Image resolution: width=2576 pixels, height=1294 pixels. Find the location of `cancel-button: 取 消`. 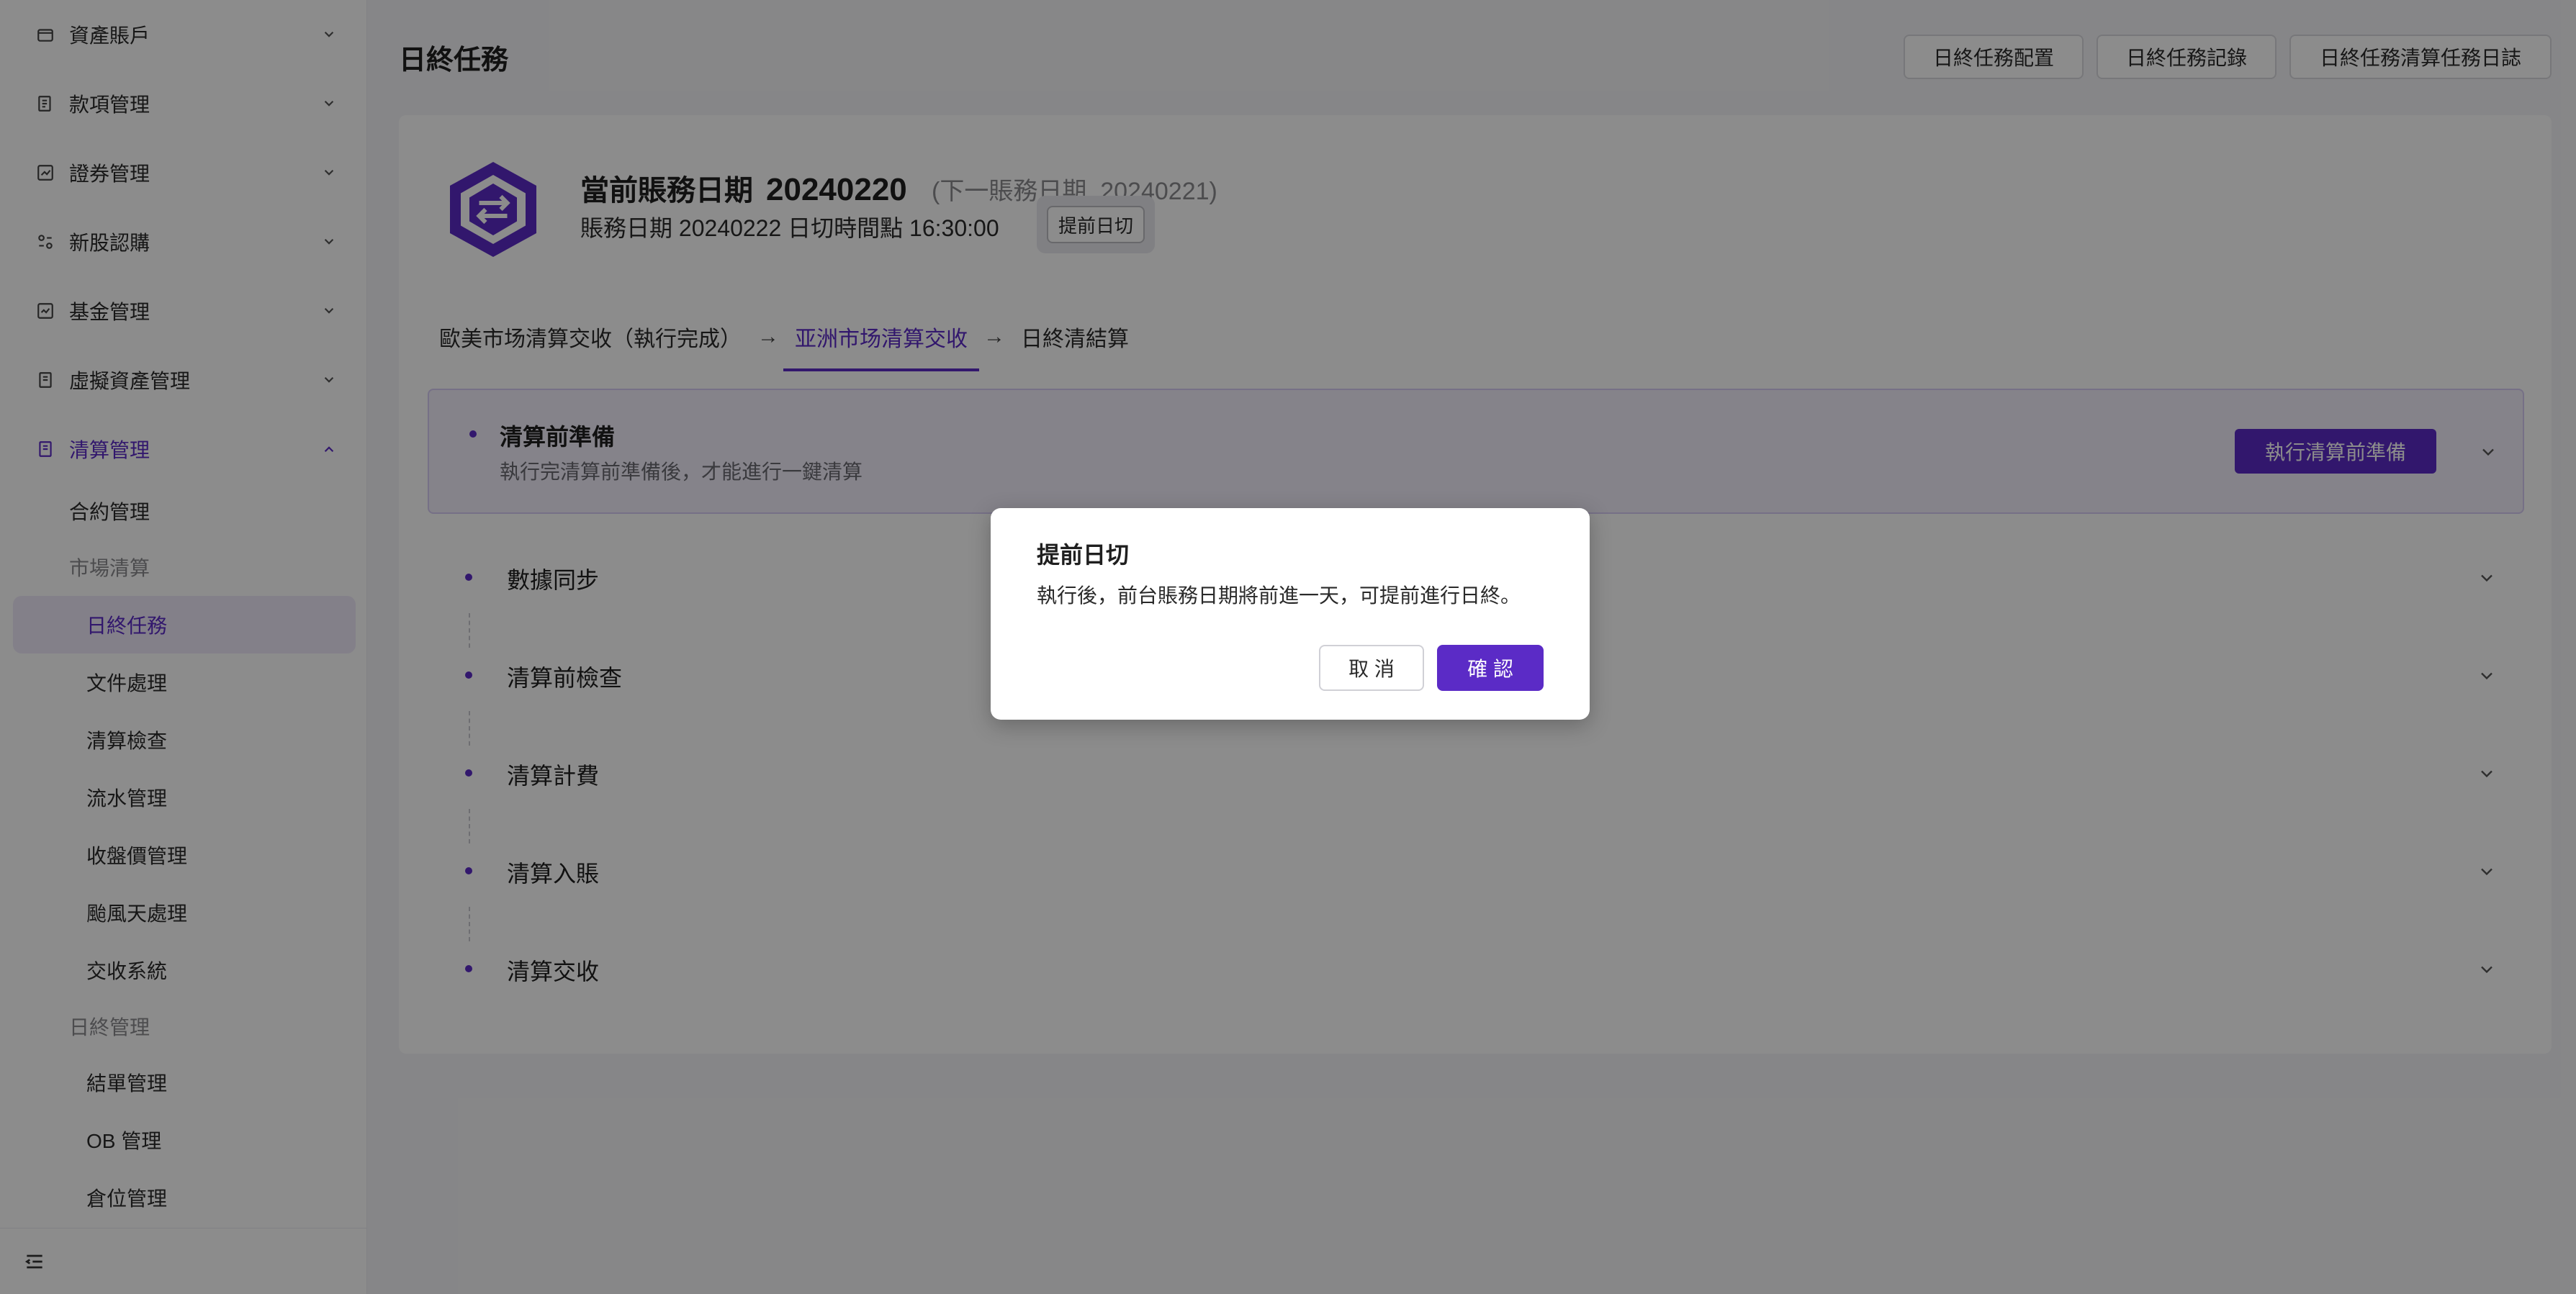

cancel-button: 取 消 is located at coordinates (1371, 668).